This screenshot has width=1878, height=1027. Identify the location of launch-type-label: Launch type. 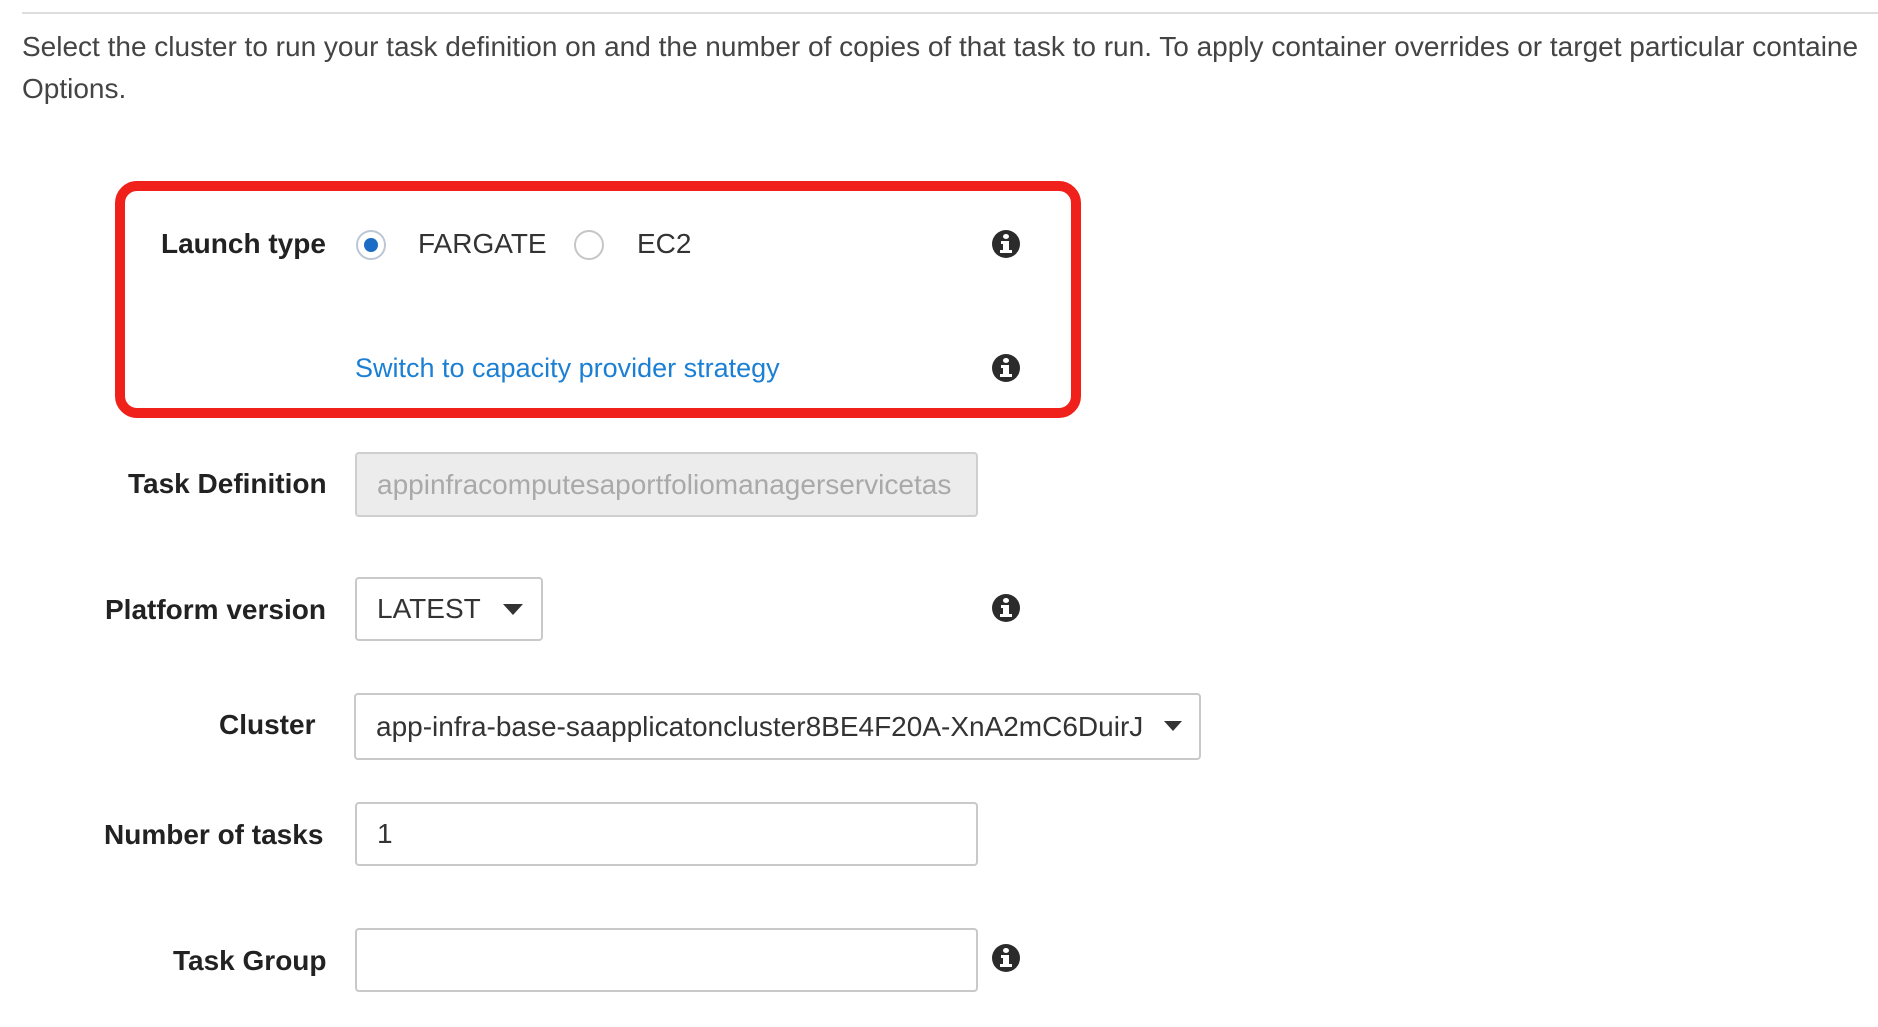
(243, 243).